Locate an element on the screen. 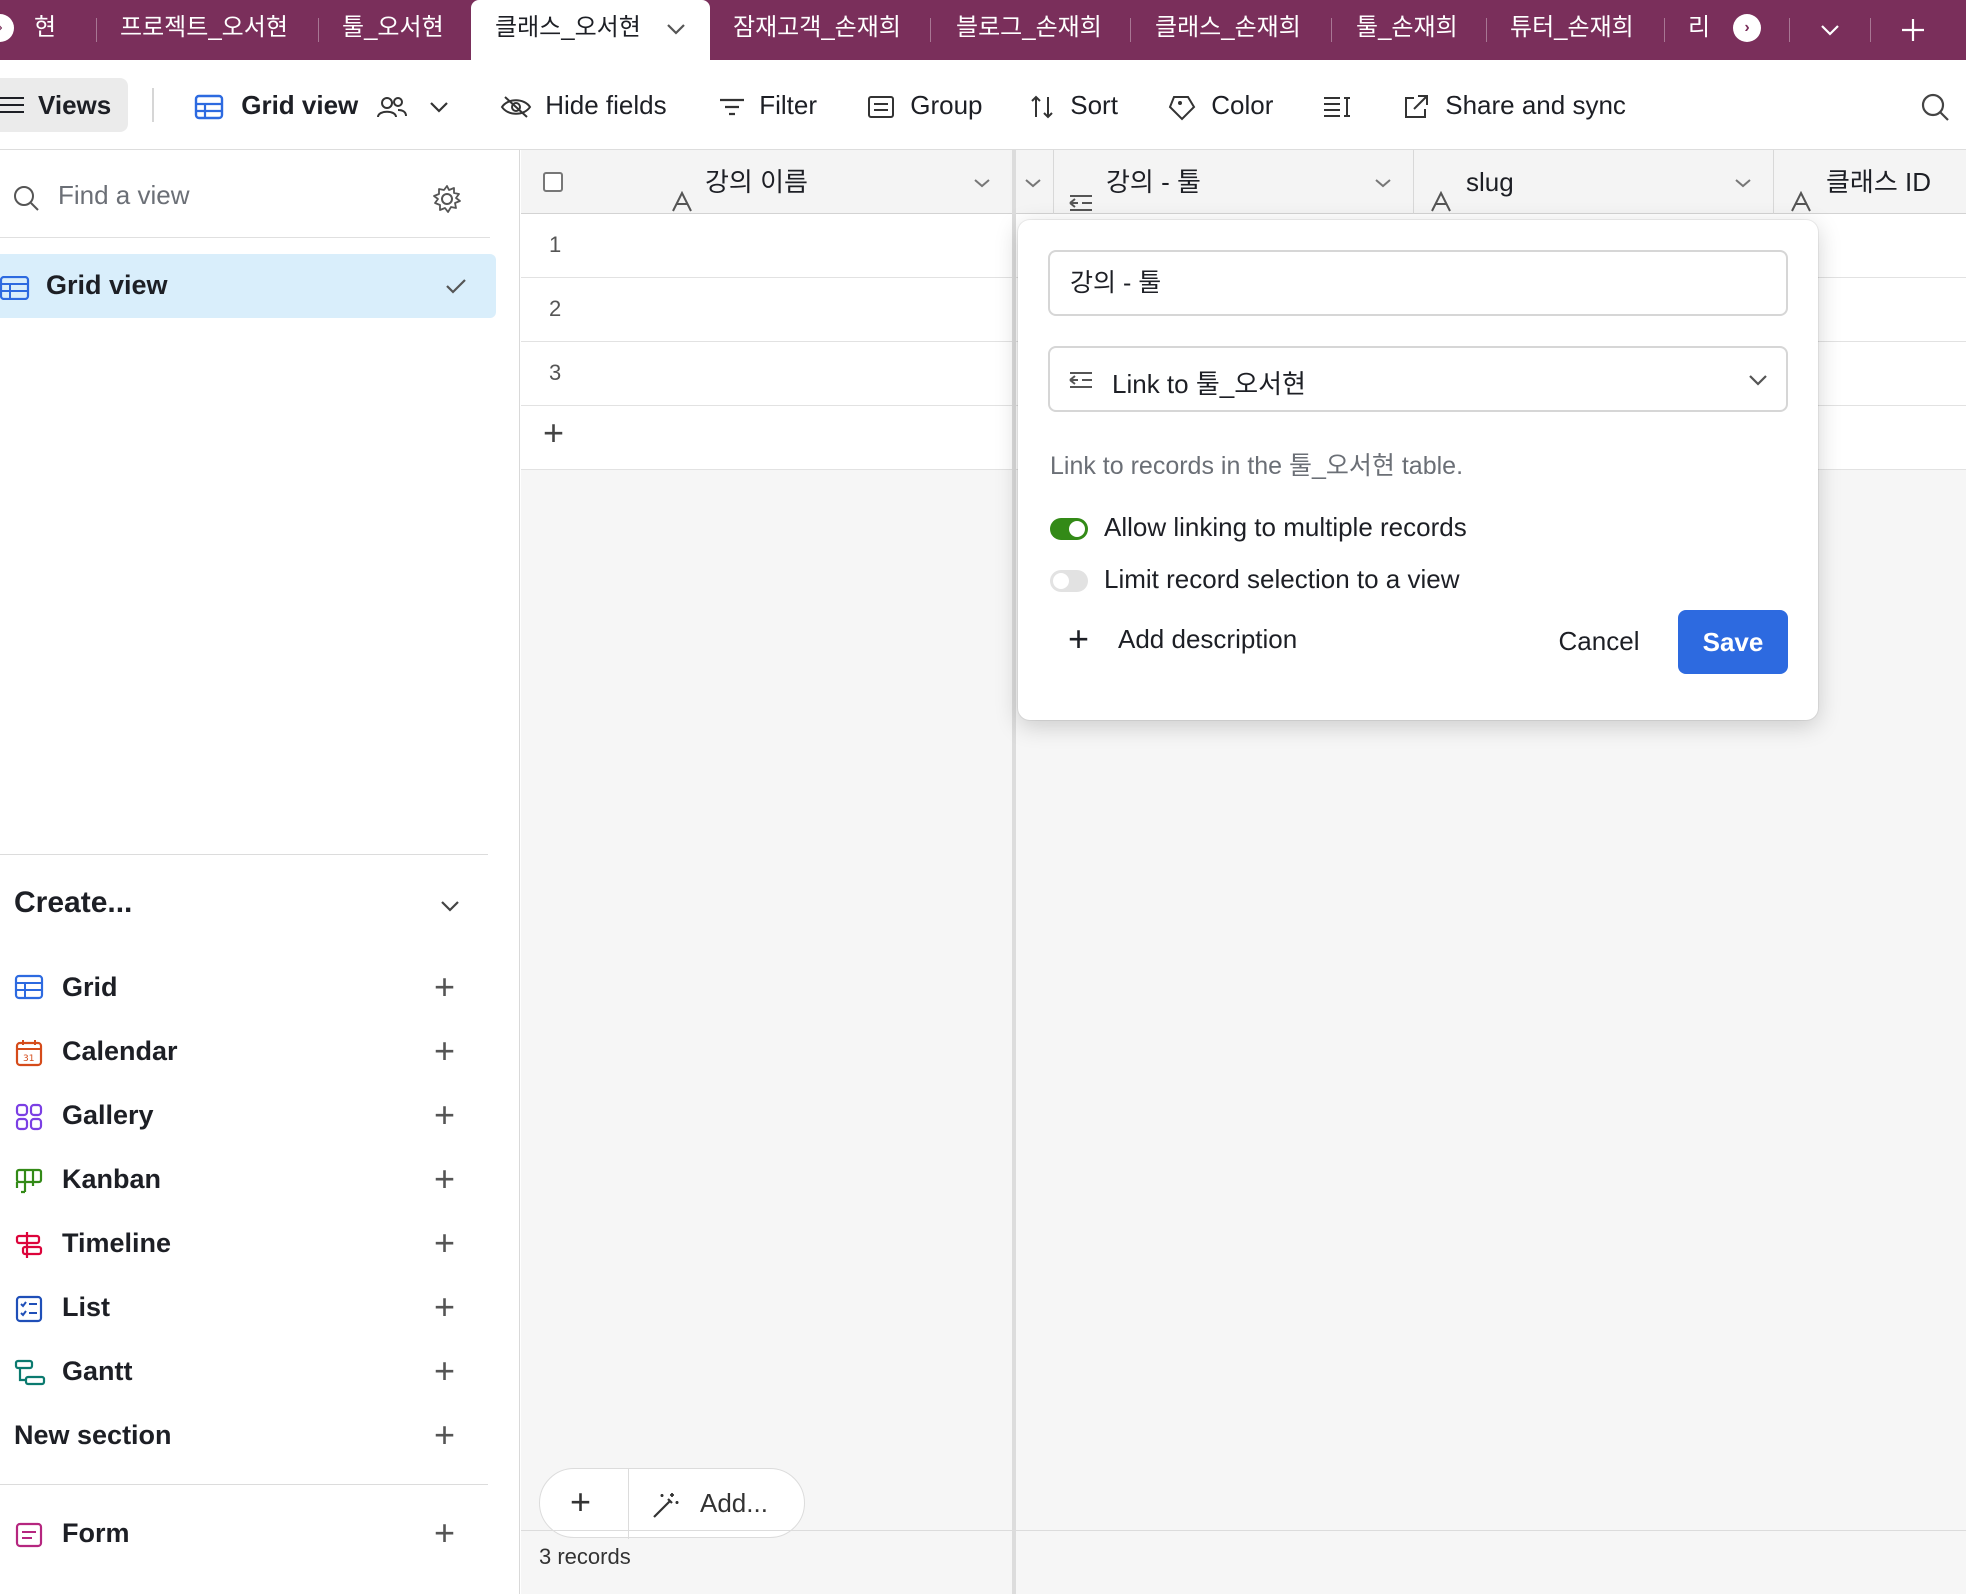 This screenshot has height=1594, width=1966. tab-tutor: 튜터_손재희 is located at coordinates (1572, 30).